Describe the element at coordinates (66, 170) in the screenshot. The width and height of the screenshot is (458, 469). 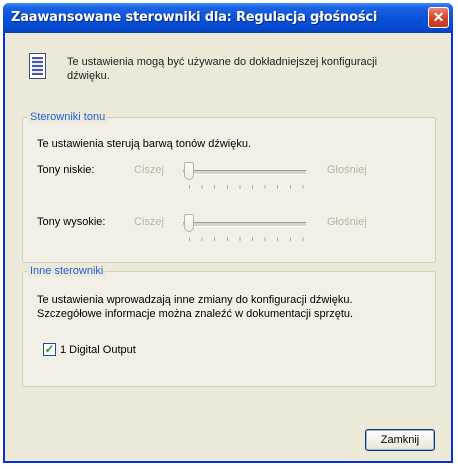
I see `bass-label: Tony niskie:` at that location.